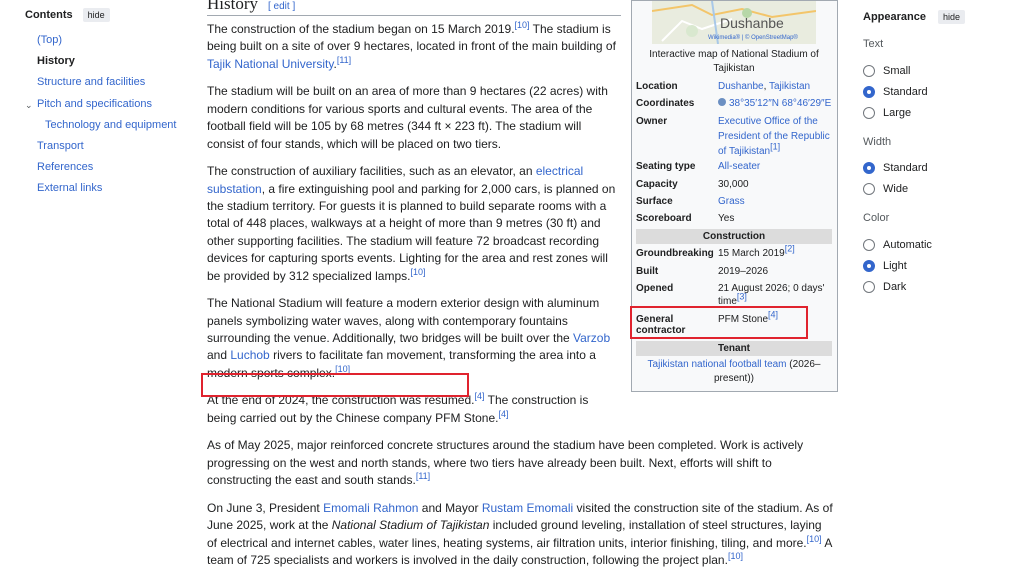  Describe the element at coordinates (771, 295) in the screenshot. I see `text: 21 August 2026; 0 days' time` at that location.